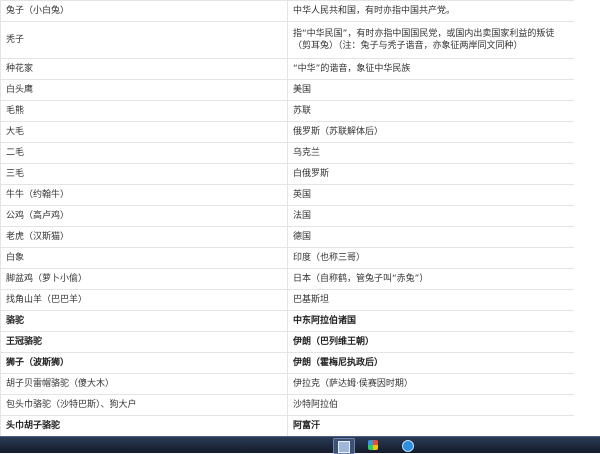 The height and width of the screenshot is (454, 600). I want to click on table-row: 胡子贝雷帽骆驼（傻大木） 伊拉克（萨达姆·侯赛因时期）, so click(287, 384).